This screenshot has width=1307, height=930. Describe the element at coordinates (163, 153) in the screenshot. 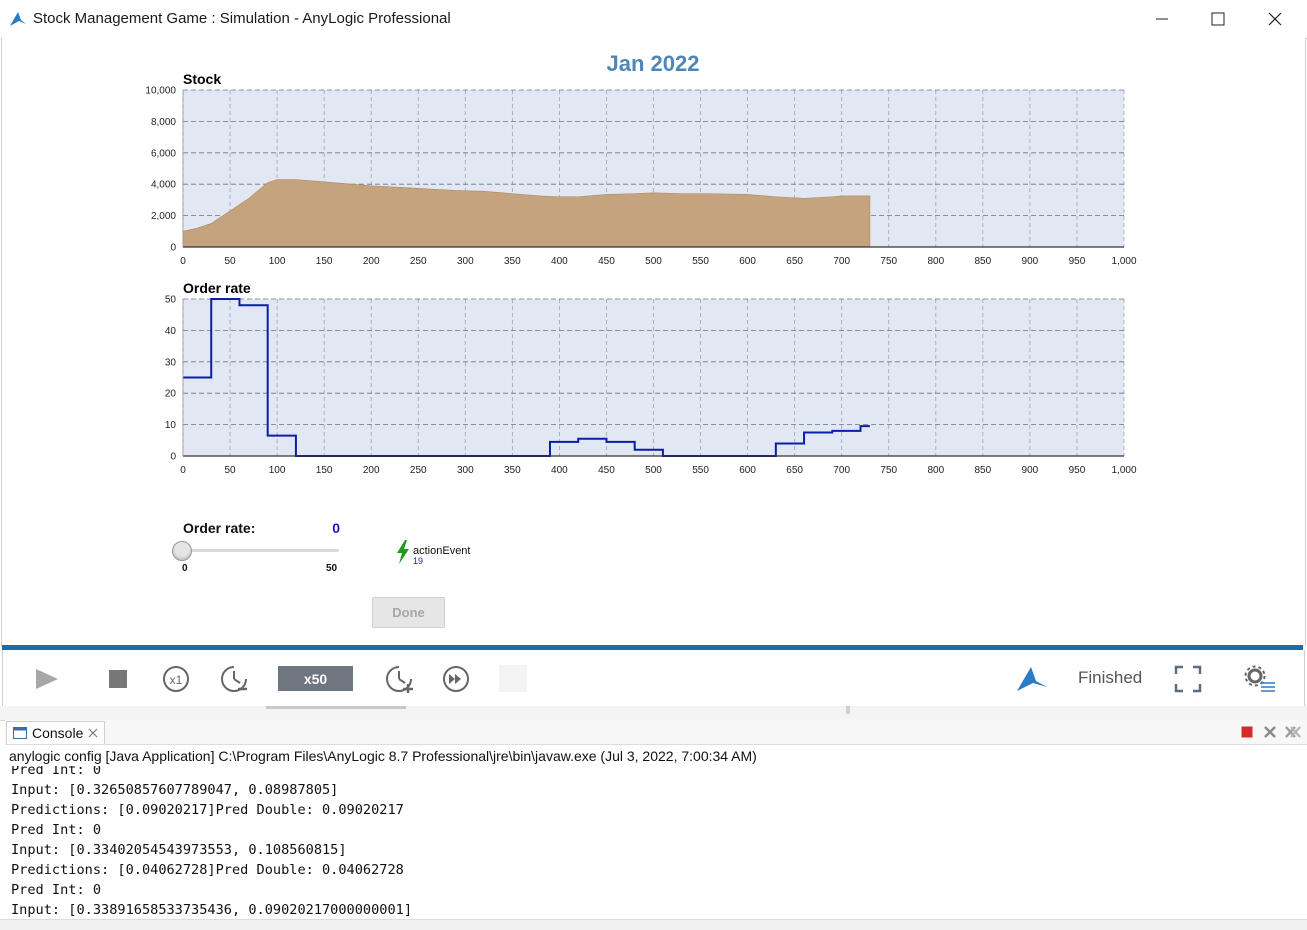

I see `y-tick-label: 6,000` at that location.